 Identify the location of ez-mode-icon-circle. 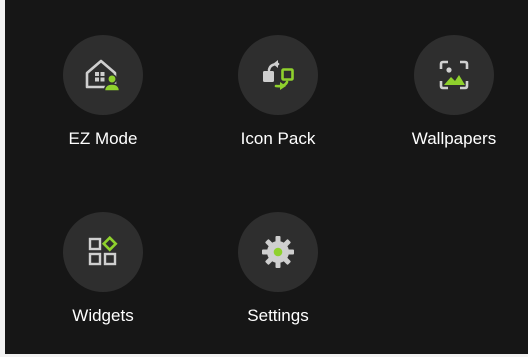
(103, 75).